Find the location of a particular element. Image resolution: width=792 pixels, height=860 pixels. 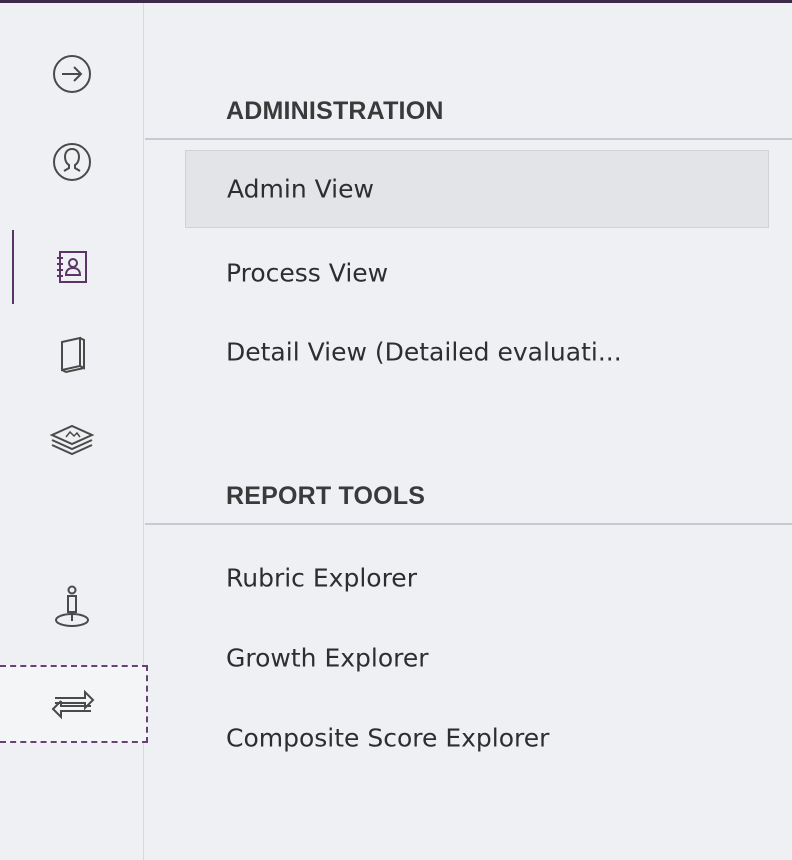

rail-button-observation is located at coordinates (72, 607).